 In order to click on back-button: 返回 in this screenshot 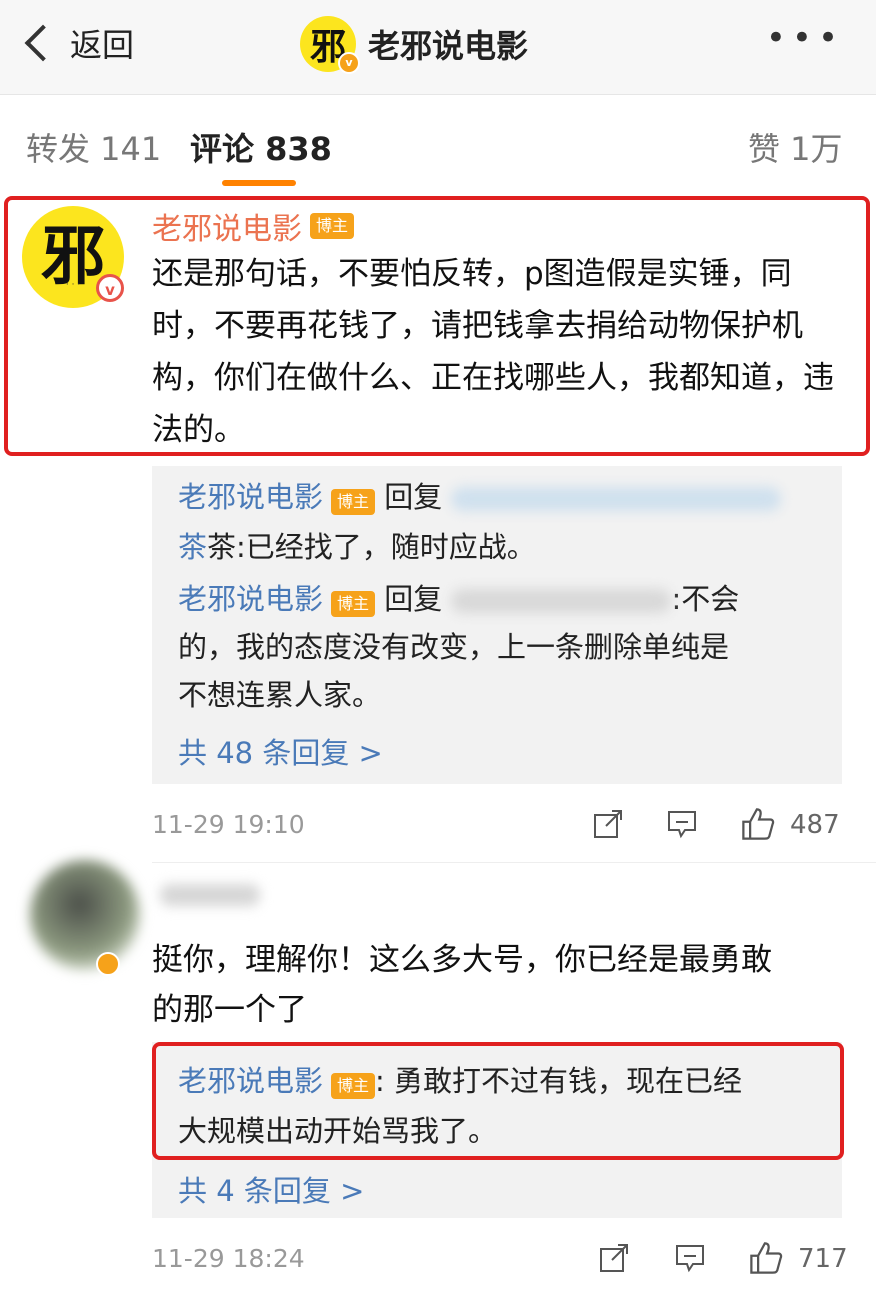, I will do `click(76, 43)`.